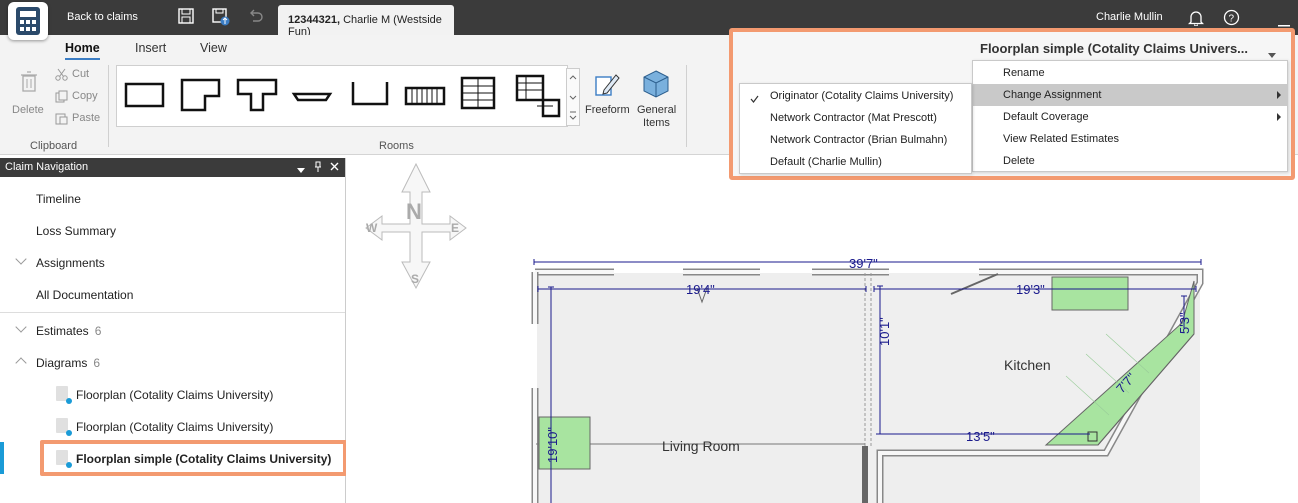 The height and width of the screenshot is (503, 1298). What do you see at coordinates (656, 123) in the screenshot?
I see `general-items-label-2: Items` at bounding box center [656, 123].